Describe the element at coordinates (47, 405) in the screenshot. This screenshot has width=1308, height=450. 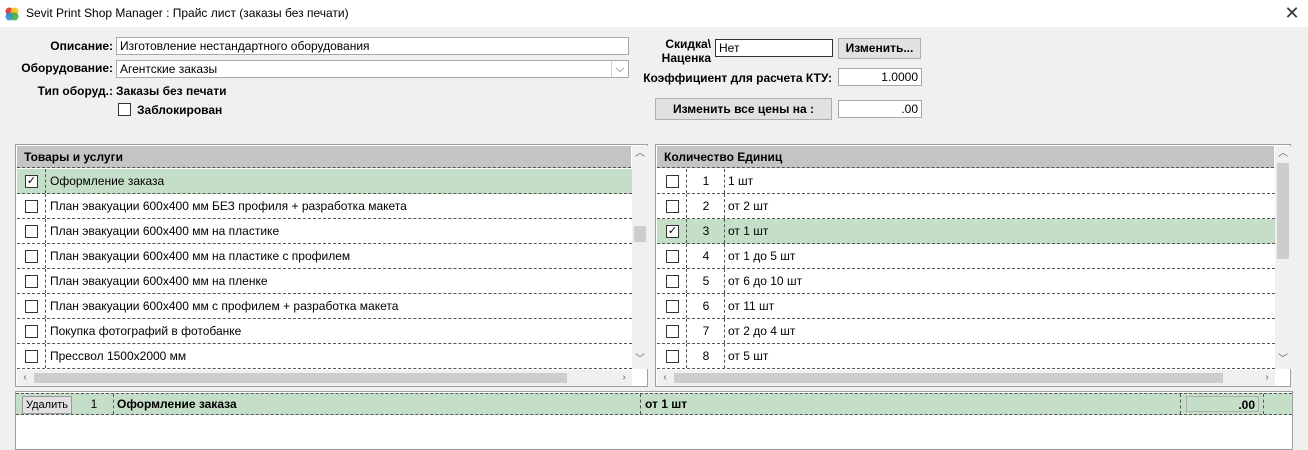
I see `delete-button: Удалить` at that location.